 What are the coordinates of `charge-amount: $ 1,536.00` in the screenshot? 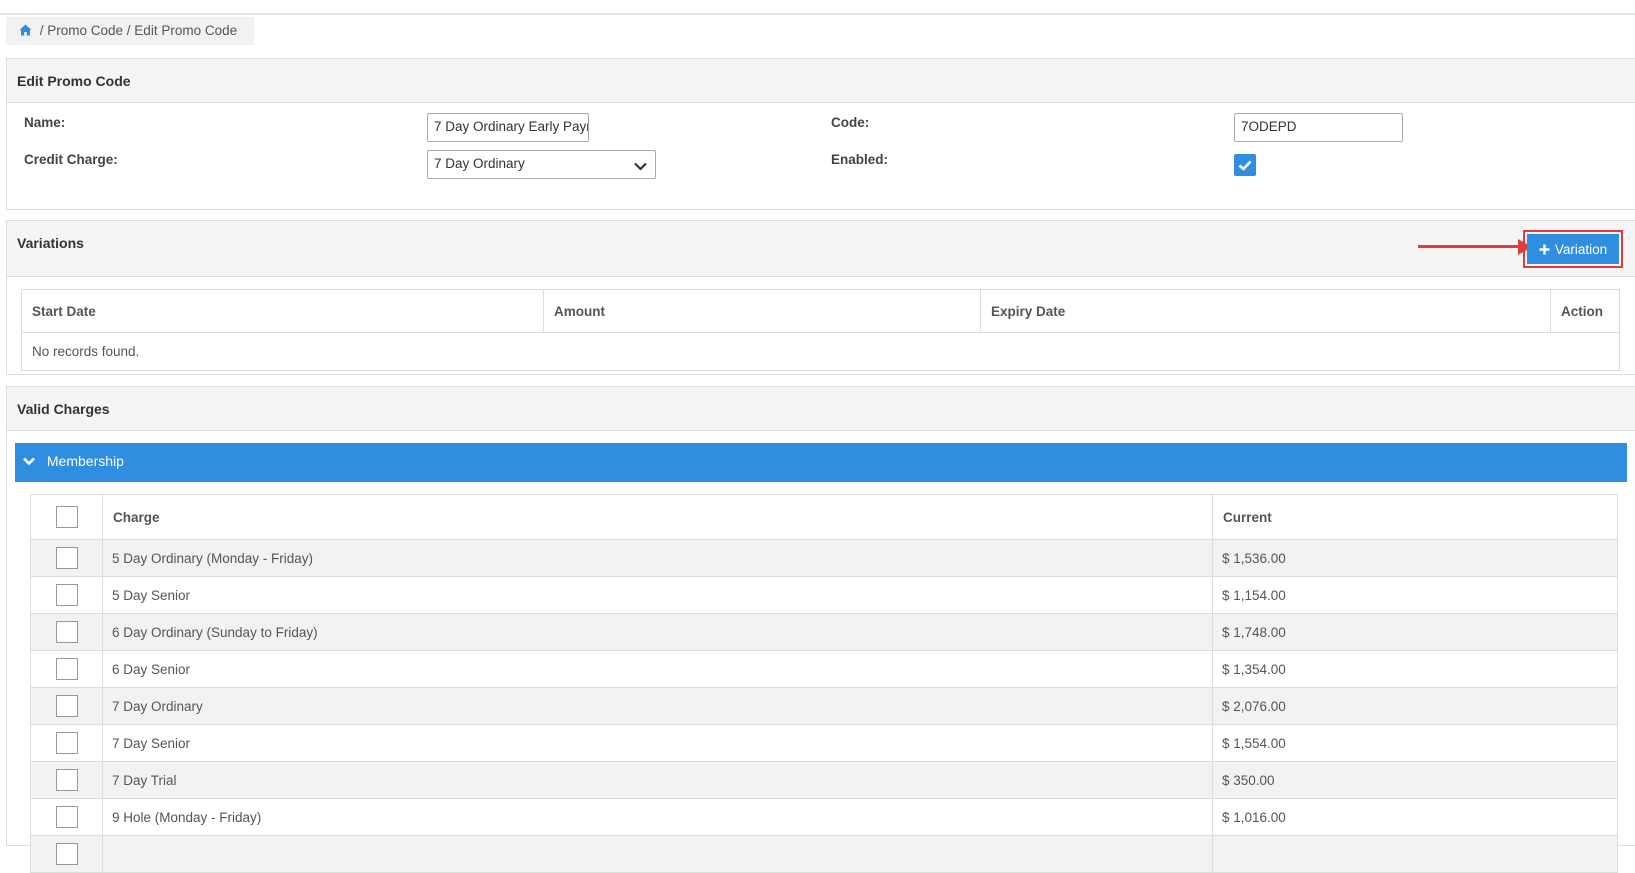 It's located at (1415, 558).